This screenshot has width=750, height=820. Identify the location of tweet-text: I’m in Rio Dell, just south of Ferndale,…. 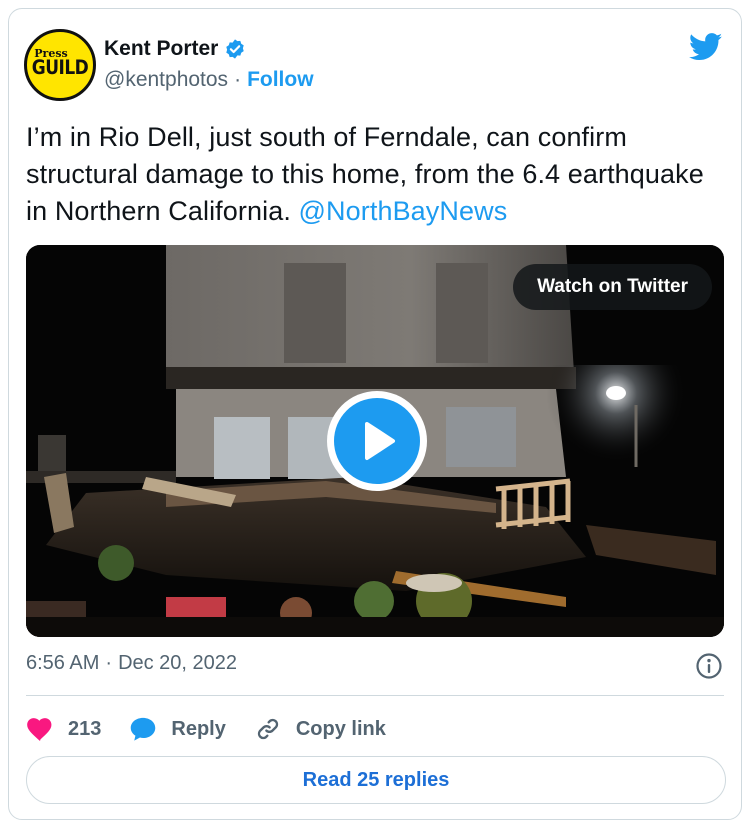
(376, 174).